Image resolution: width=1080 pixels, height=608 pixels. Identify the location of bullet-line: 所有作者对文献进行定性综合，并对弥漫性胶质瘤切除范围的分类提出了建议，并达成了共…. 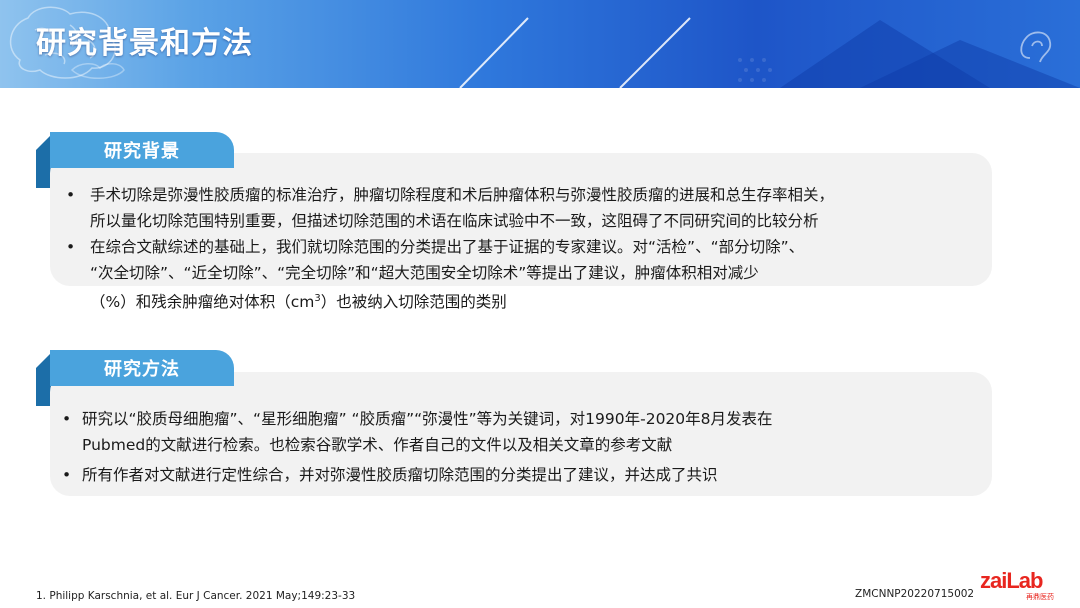
(400, 475).